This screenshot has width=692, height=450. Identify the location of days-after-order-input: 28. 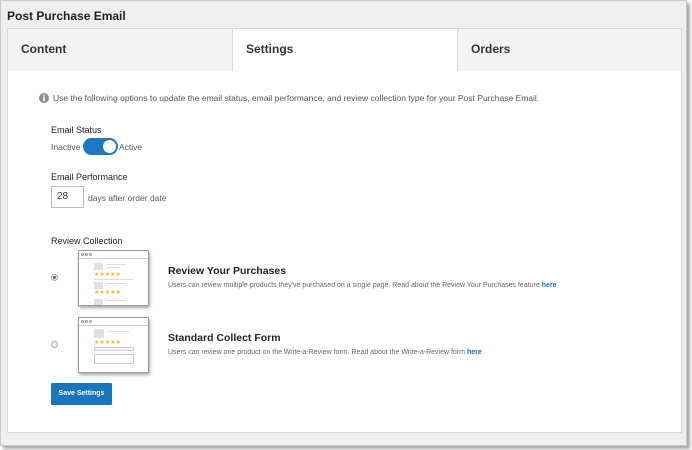
(67, 197).